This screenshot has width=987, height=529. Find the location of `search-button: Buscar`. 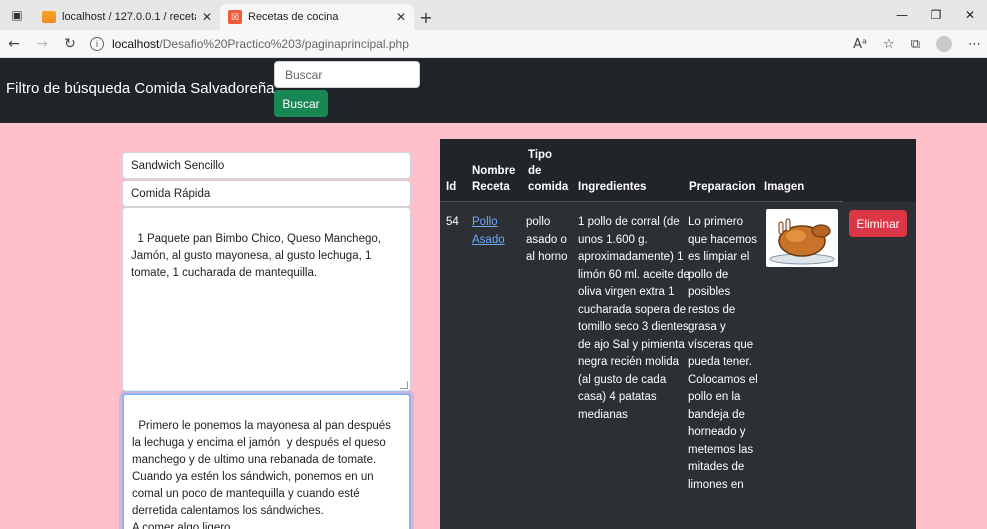

search-button: Buscar is located at coordinates (301, 103).